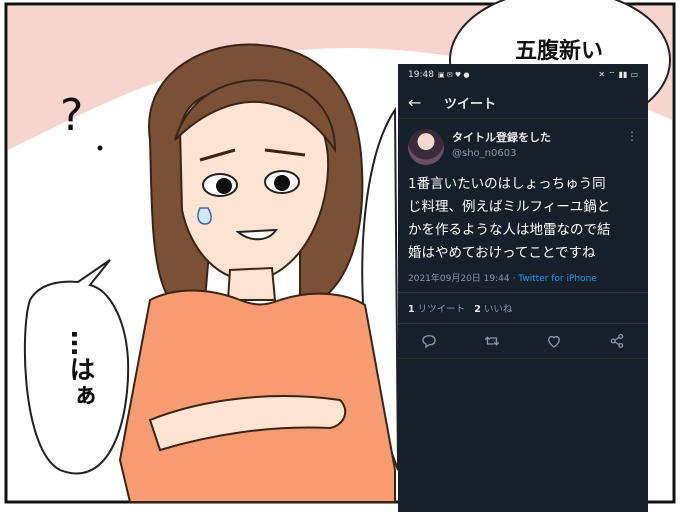 This screenshot has height=512, width=680. Describe the element at coordinates (459, 279) in the screenshot. I see `tweet-timestamp: 2021年09月20日 19:44` at that location.